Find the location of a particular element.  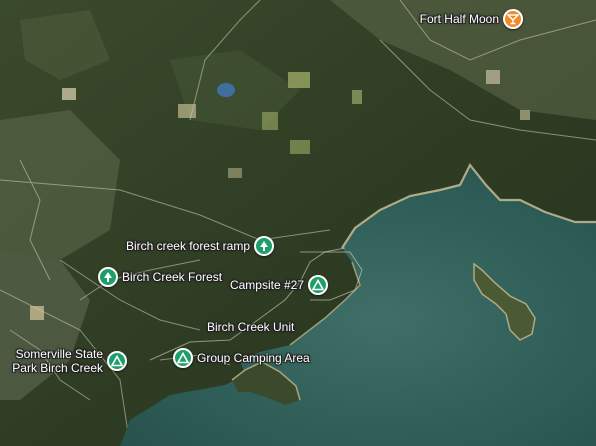

place-label: Campsite #27 is located at coordinates (267, 285).